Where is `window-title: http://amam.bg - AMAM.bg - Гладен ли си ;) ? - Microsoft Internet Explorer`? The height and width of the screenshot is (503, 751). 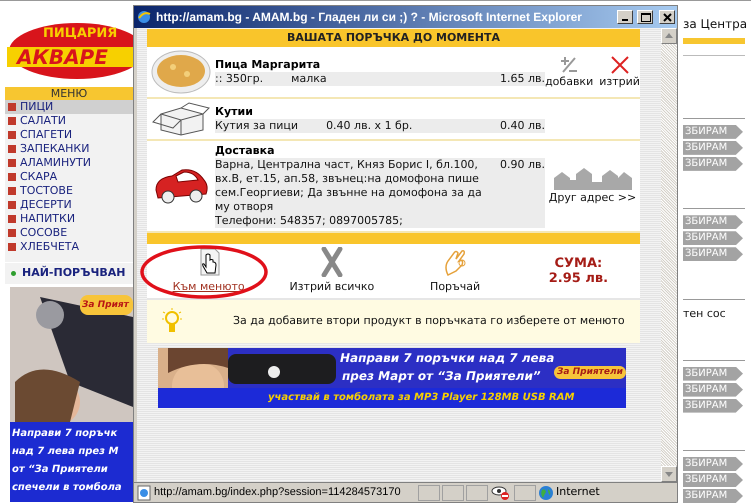
window-title: http://amam.bg - AMAM.bg - Гладен ли си ;) ? - Microsoft Internet Explorer is located at coordinates (369, 17).